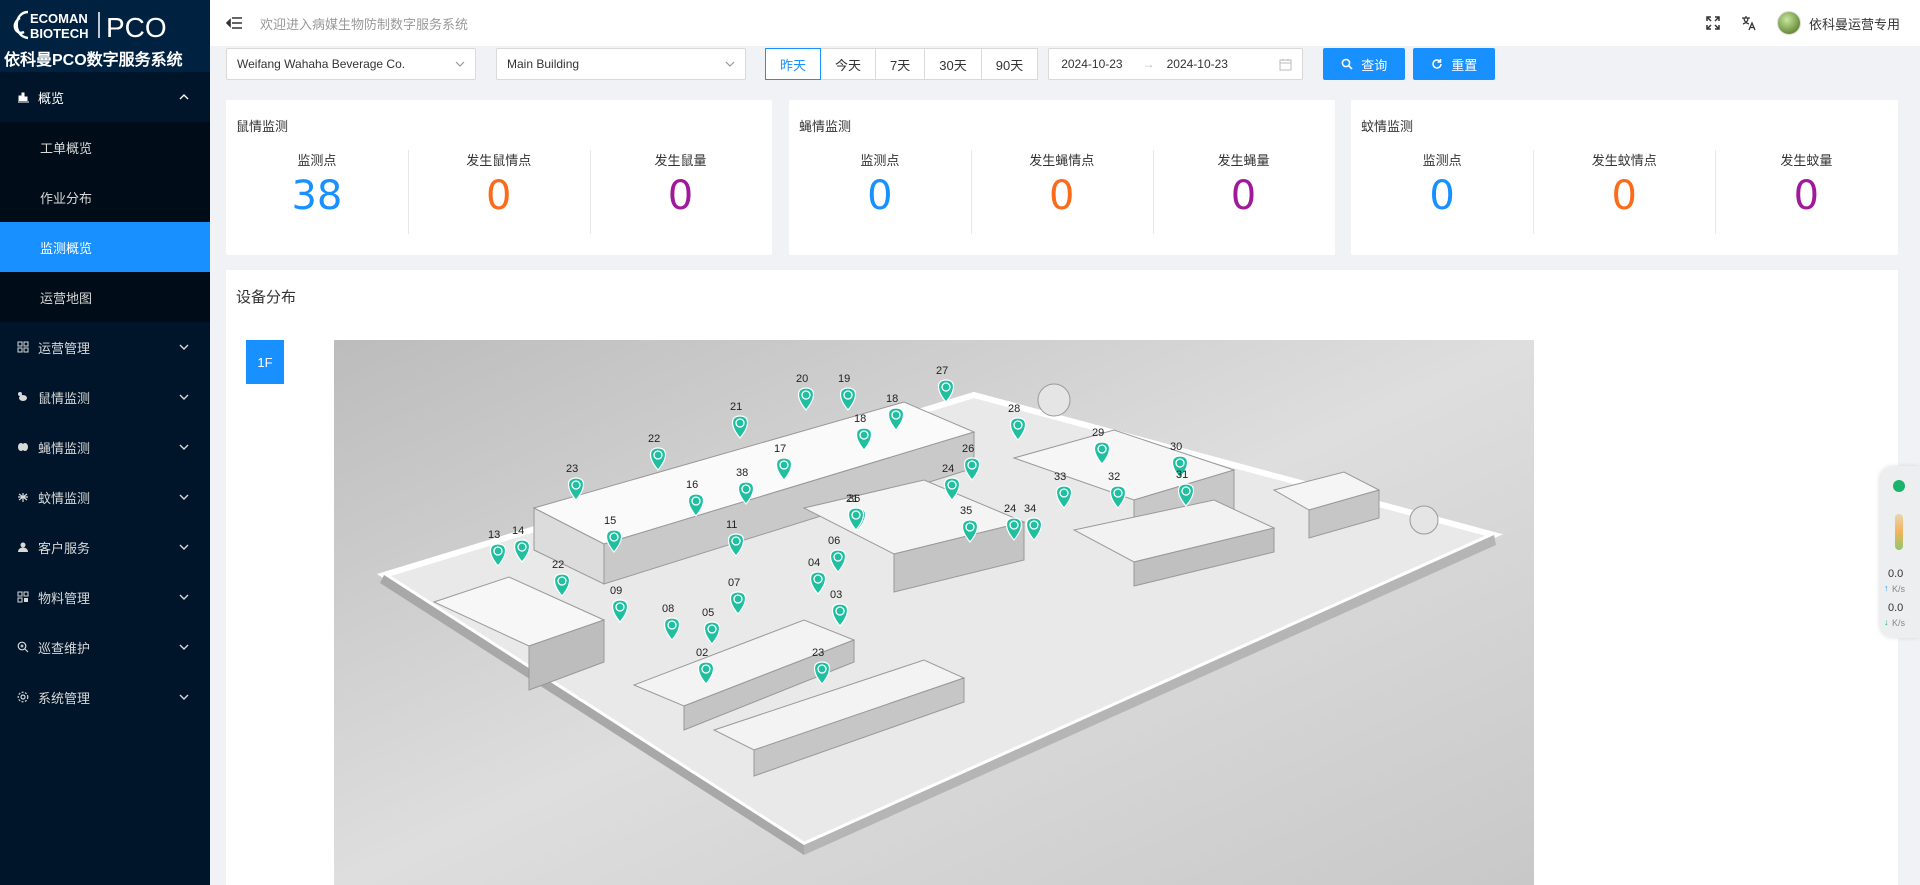 The width and height of the screenshot is (1920, 885). What do you see at coordinates (23, 97) in the screenshot?
I see `chart-icon` at bounding box center [23, 97].